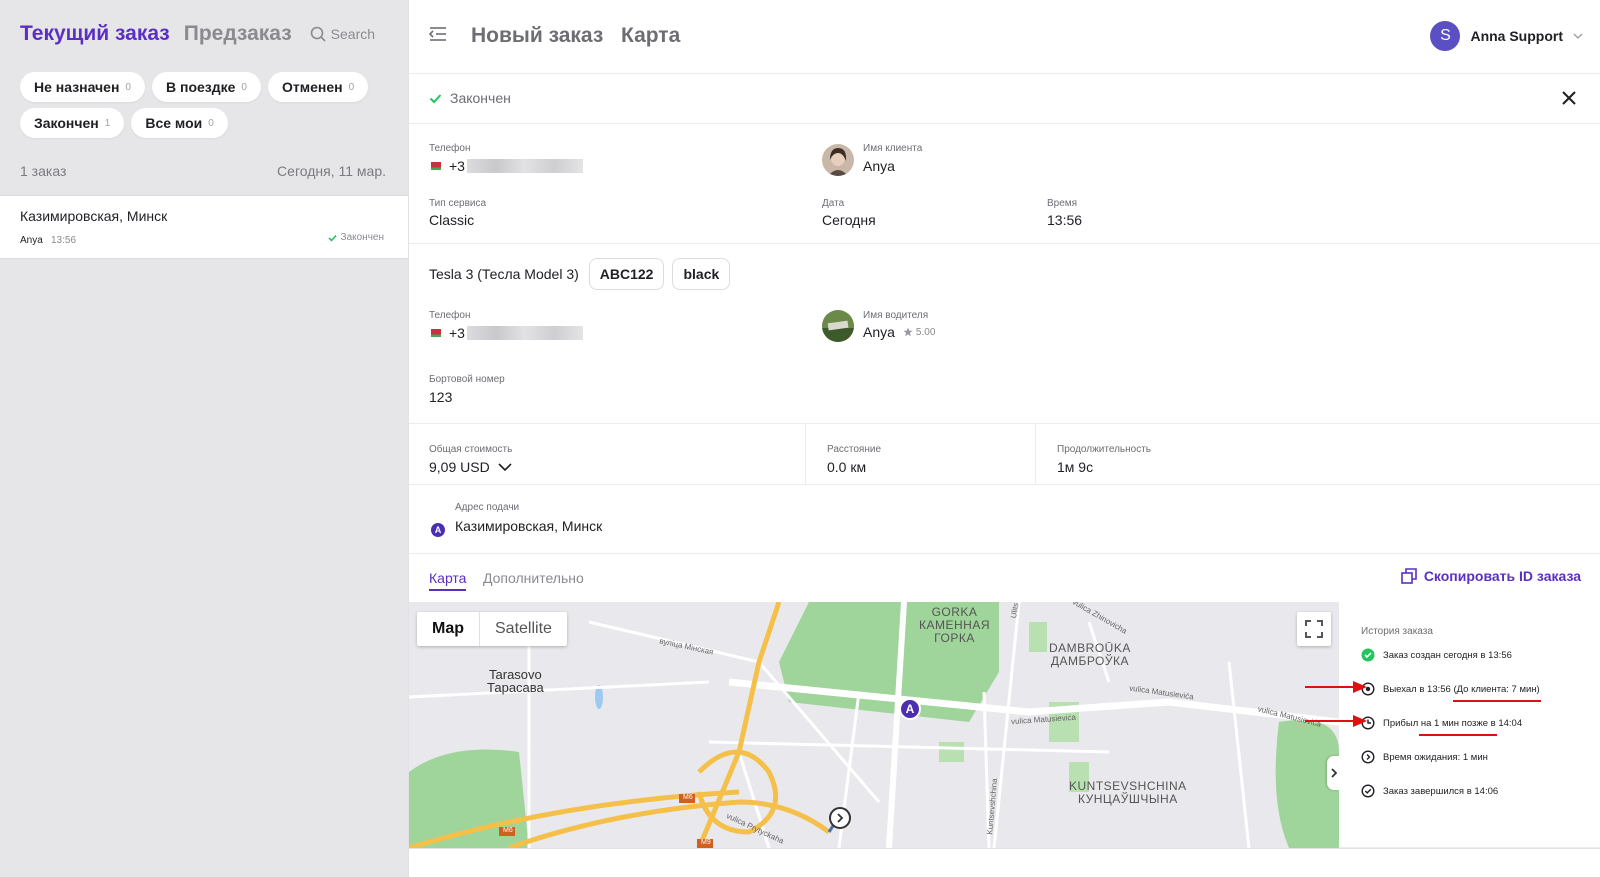  What do you see at coordinates (179, 123) in the screenshot?
I see `chip-all-mine: Все мои 0` at bounding box center [179, 123].